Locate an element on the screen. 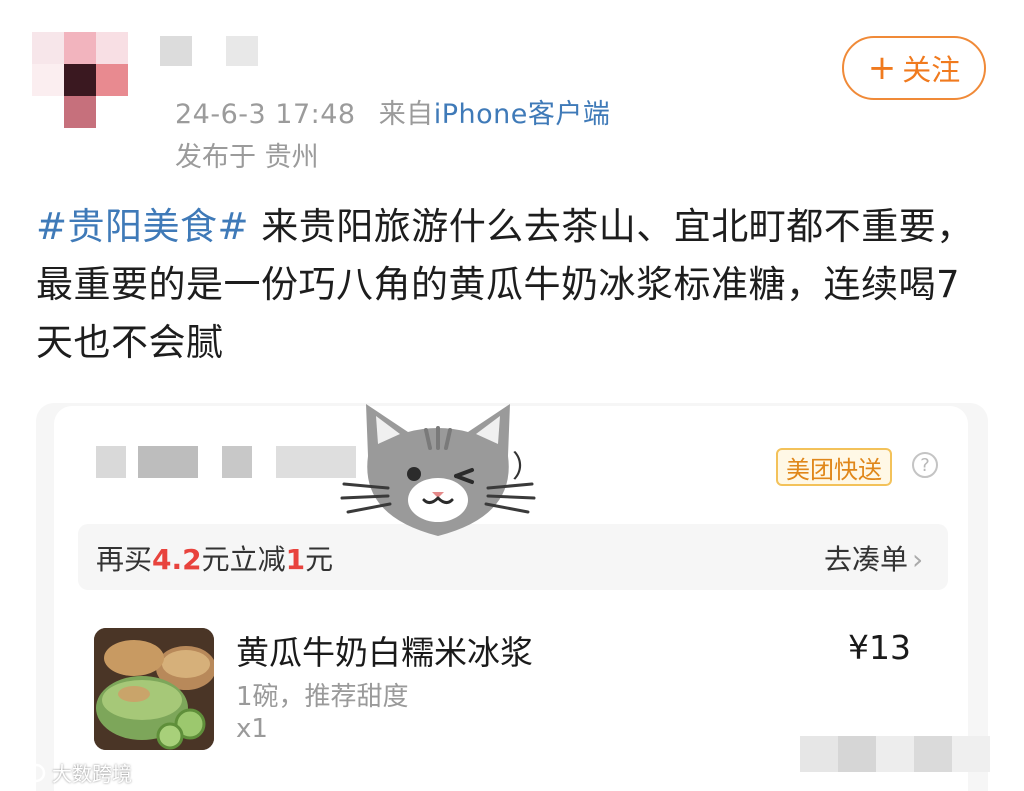 The width and height of the screenshot is (1024, 791). post-from-label: 来自 is located at coordinates (406, 114).